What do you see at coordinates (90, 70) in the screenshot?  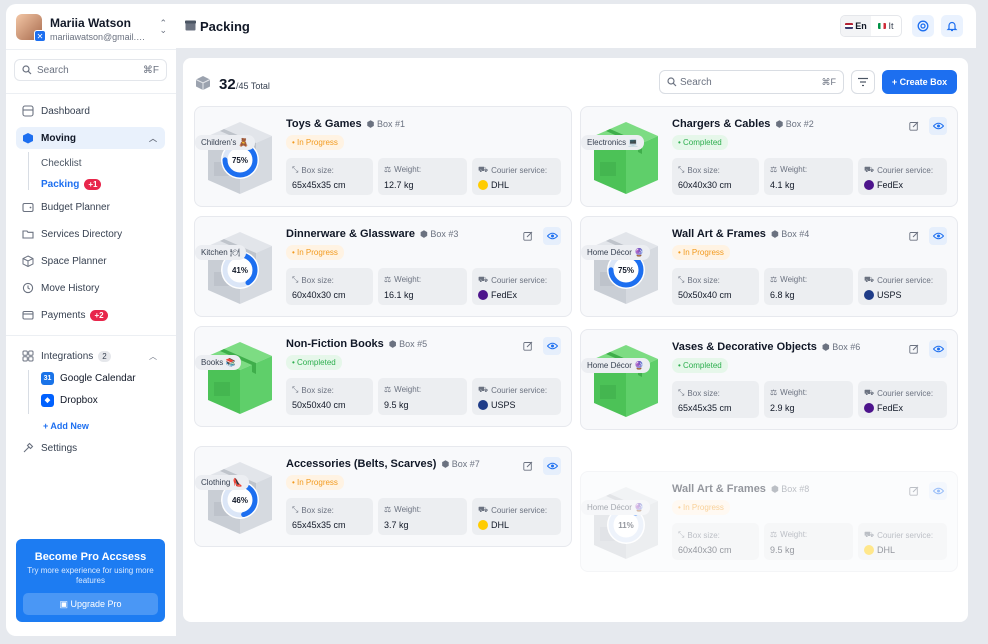 I see `sidebar-search-input: Search ⌘F` at bounding box center [90, 70].